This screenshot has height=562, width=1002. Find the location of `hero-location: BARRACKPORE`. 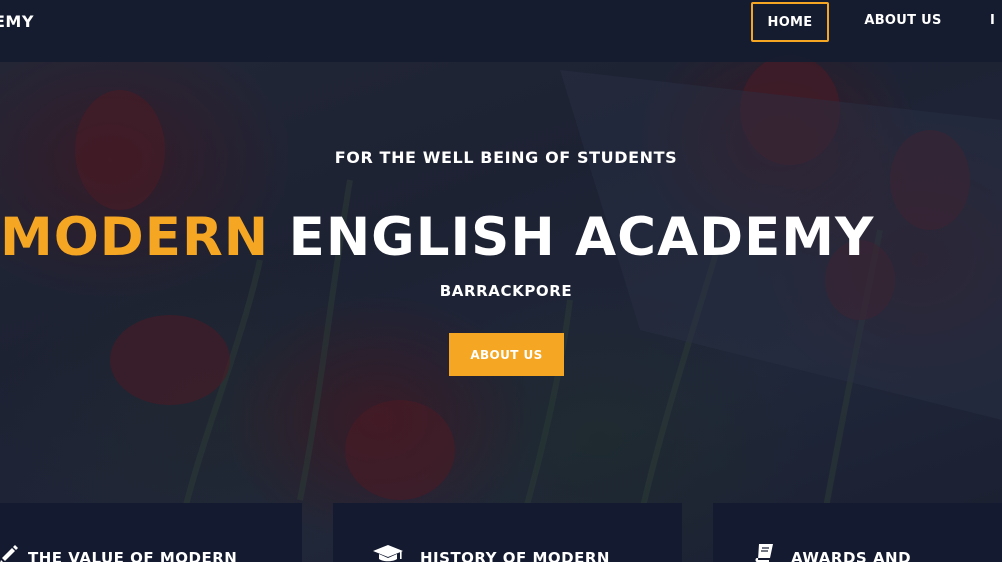

hero-location: BARRACKPORE is located at coordinates (506, 291).